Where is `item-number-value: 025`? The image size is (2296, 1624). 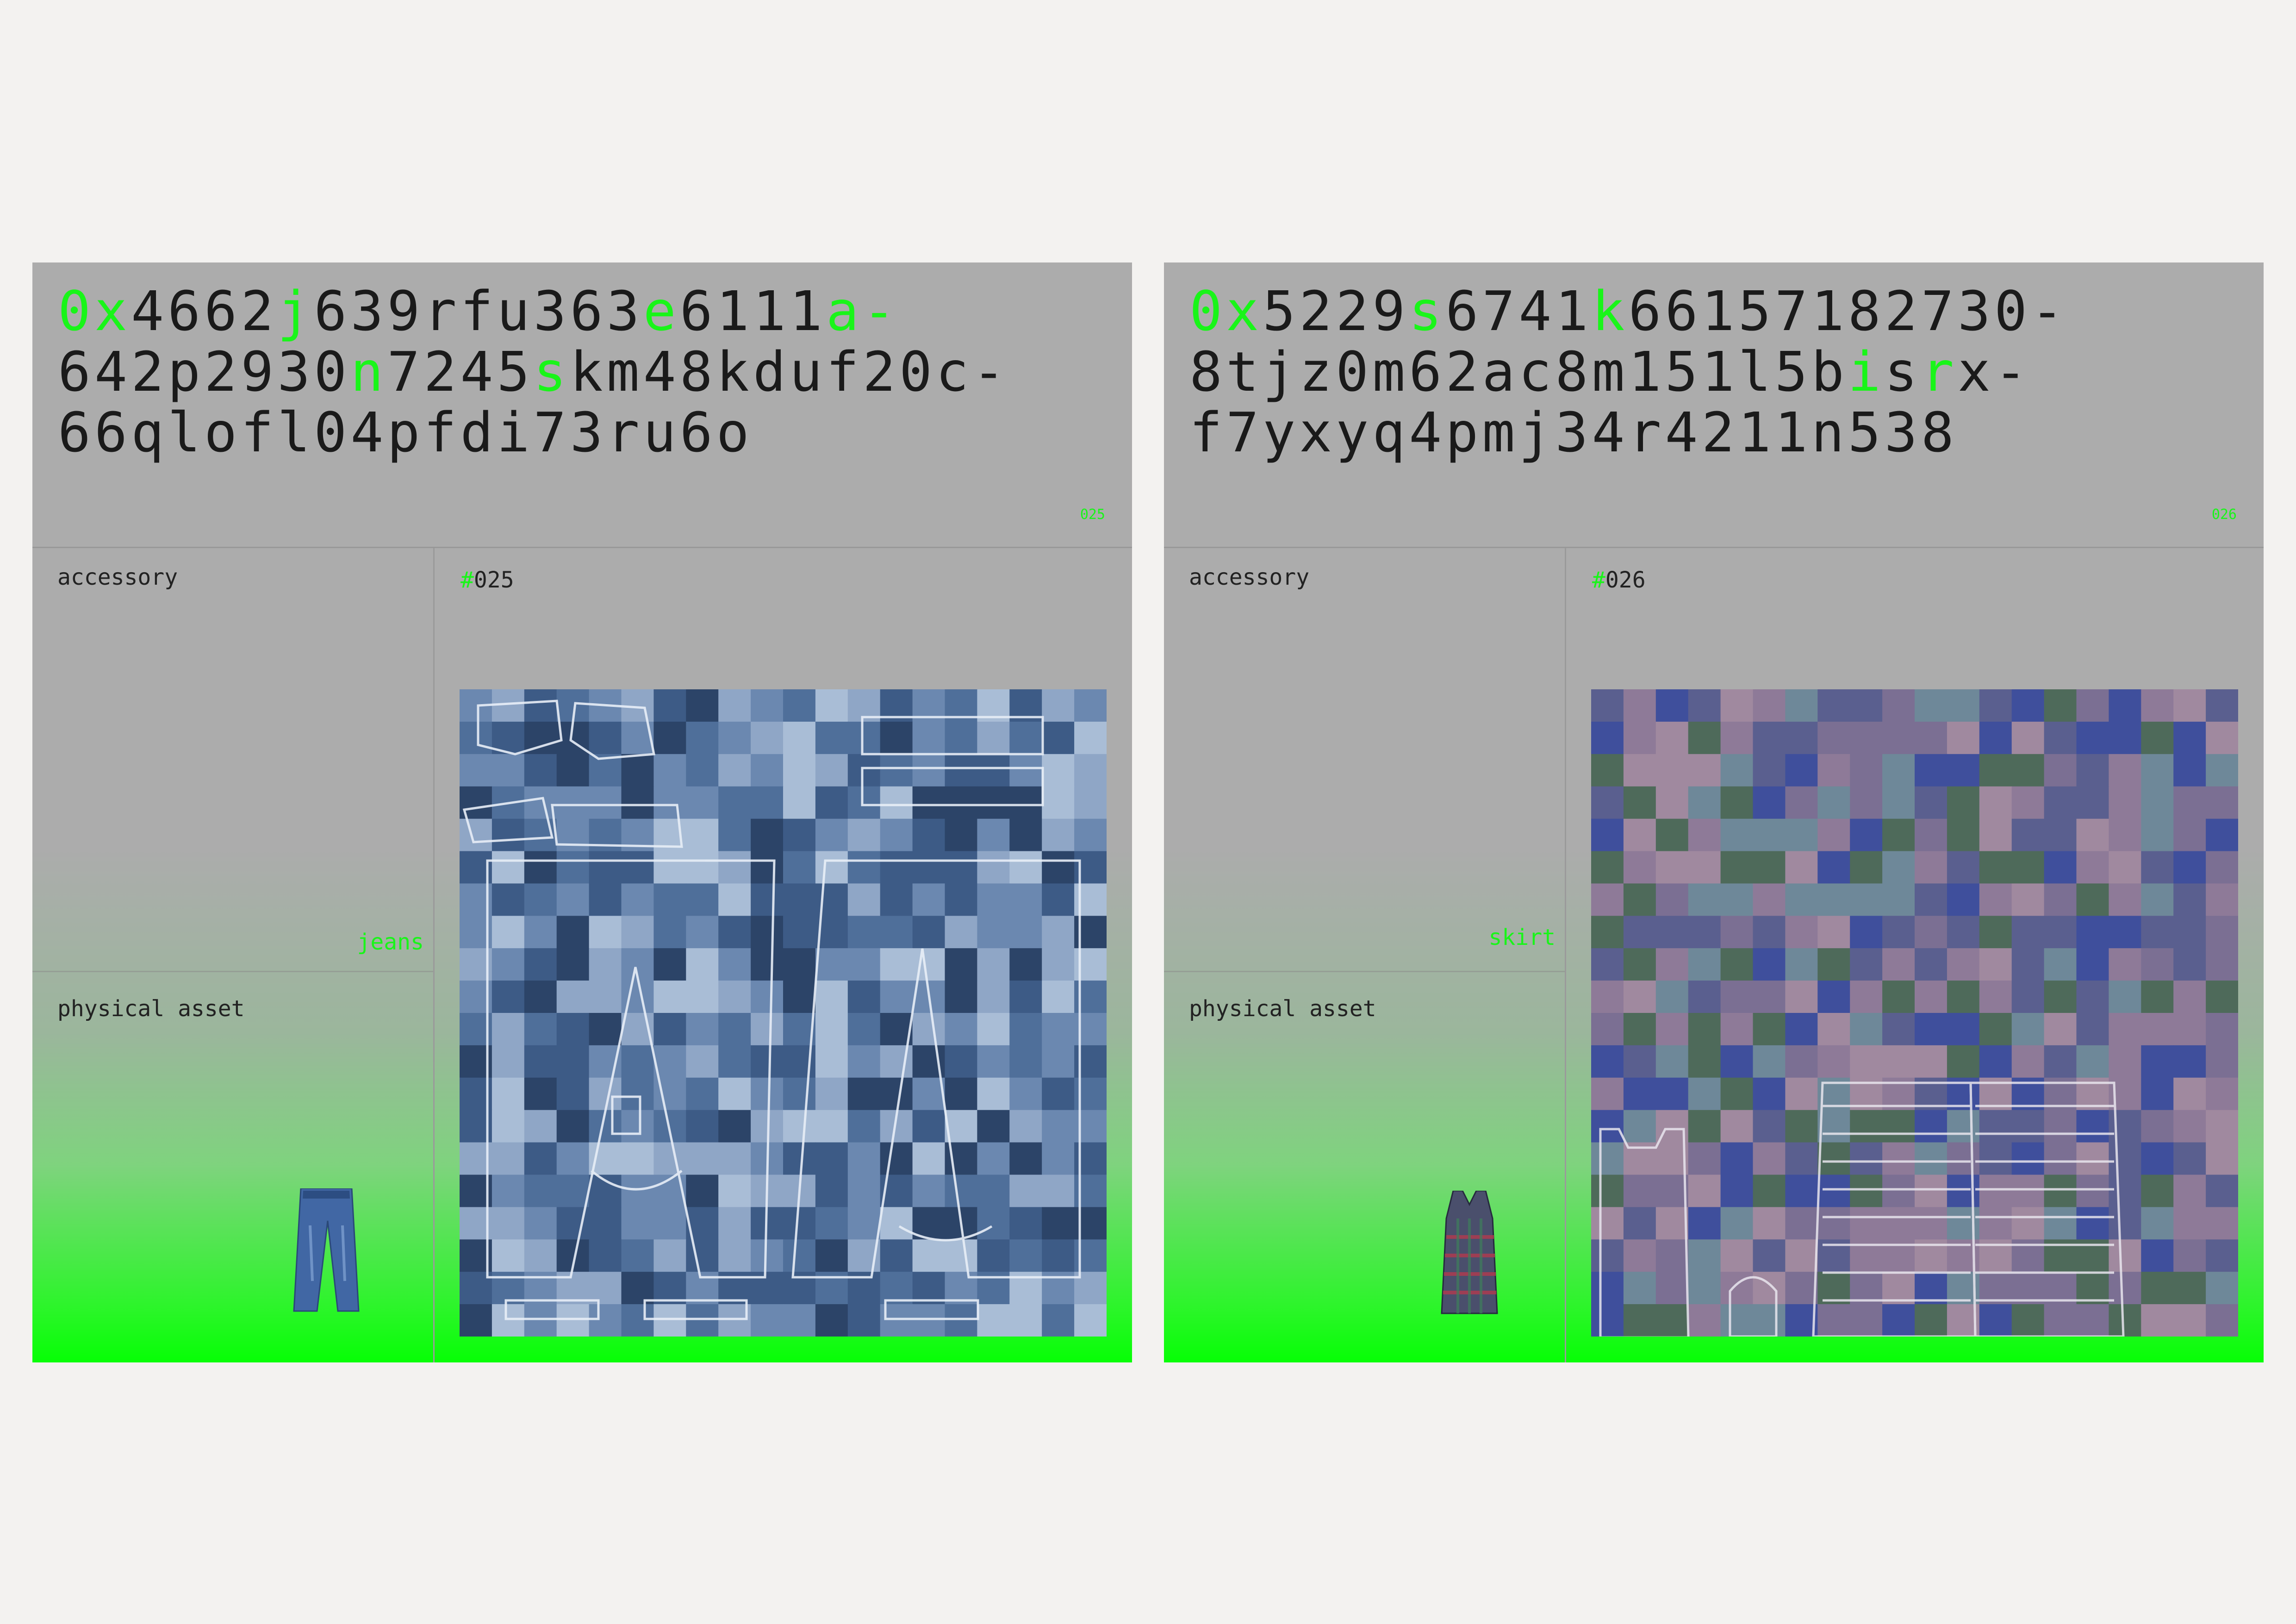 item-number-value: 025 is located at coordinates (493, 580).